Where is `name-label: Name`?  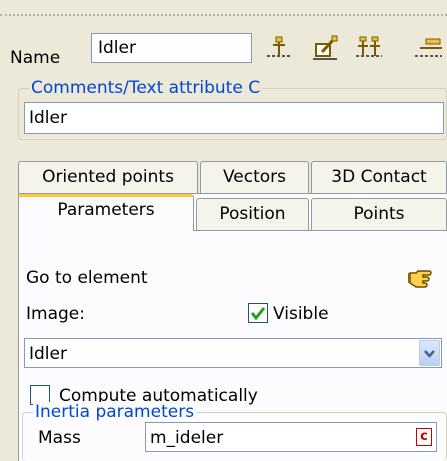
name-label: Name is located at coordinates (35, 58).